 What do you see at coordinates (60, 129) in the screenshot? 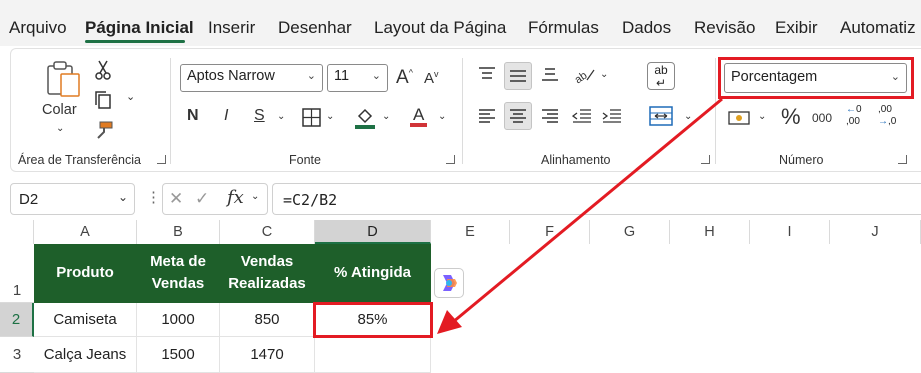
I see `paste-chevron-icon: ⌄` at bounding box center [60, 129].